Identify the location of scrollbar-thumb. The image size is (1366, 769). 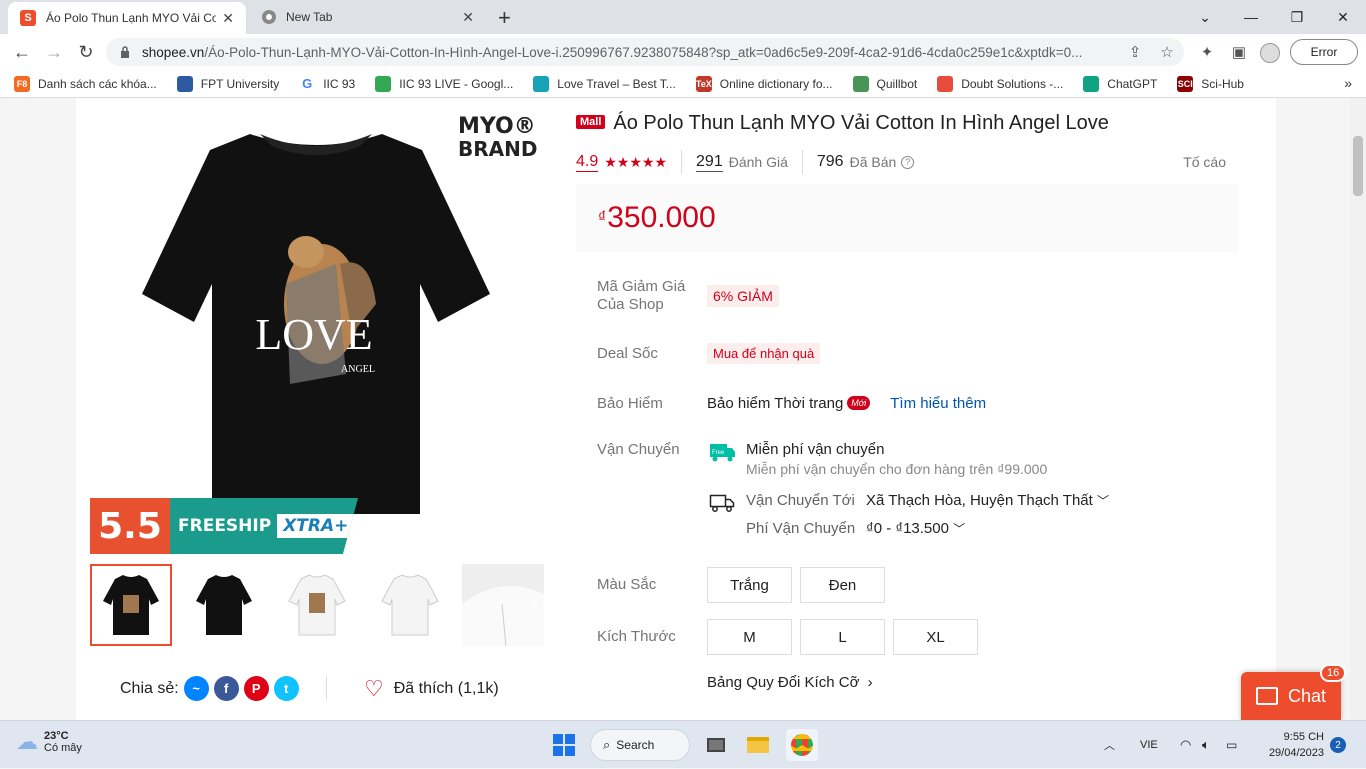
(1358, 166).